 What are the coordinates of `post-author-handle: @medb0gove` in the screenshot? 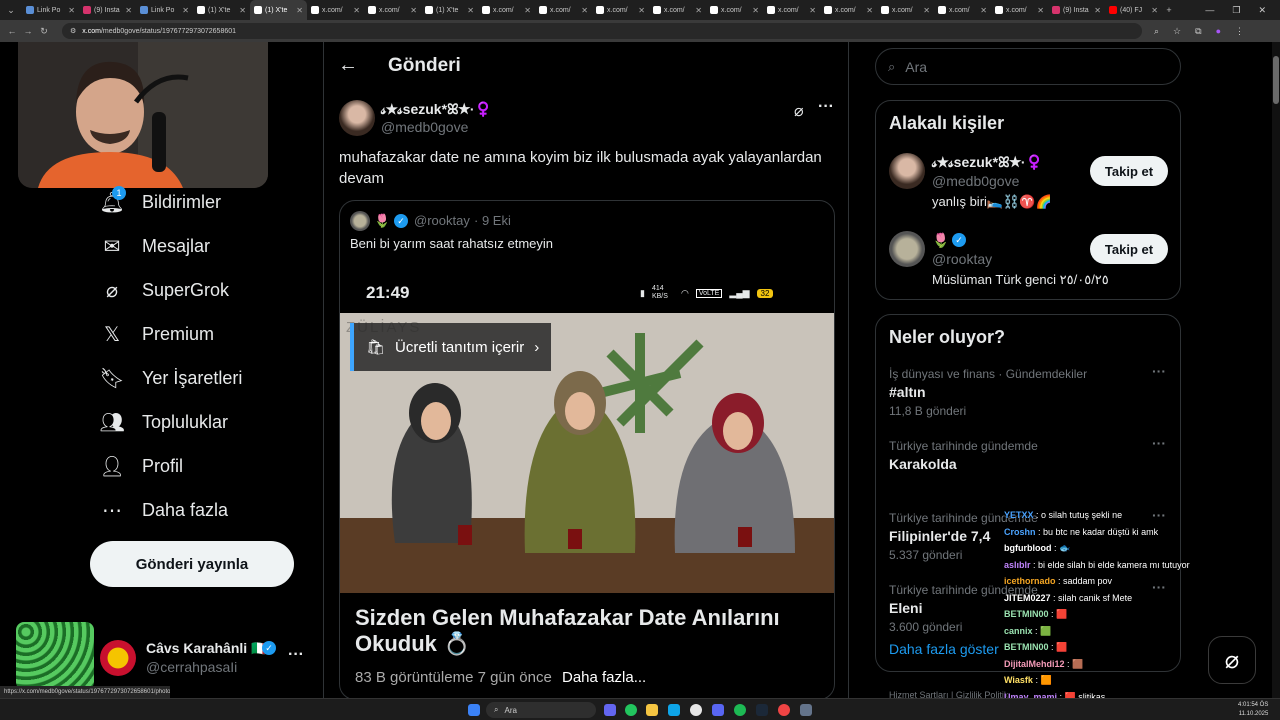 It's located at (424, 127).